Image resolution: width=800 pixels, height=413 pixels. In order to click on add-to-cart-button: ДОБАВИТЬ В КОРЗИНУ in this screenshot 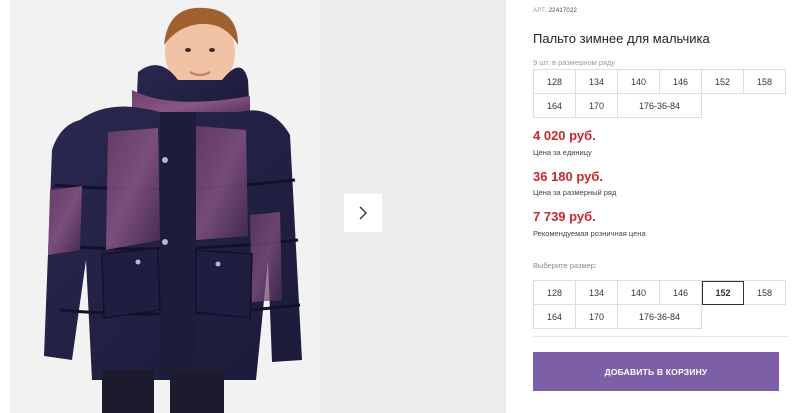, I will do `click(656, 371)`.